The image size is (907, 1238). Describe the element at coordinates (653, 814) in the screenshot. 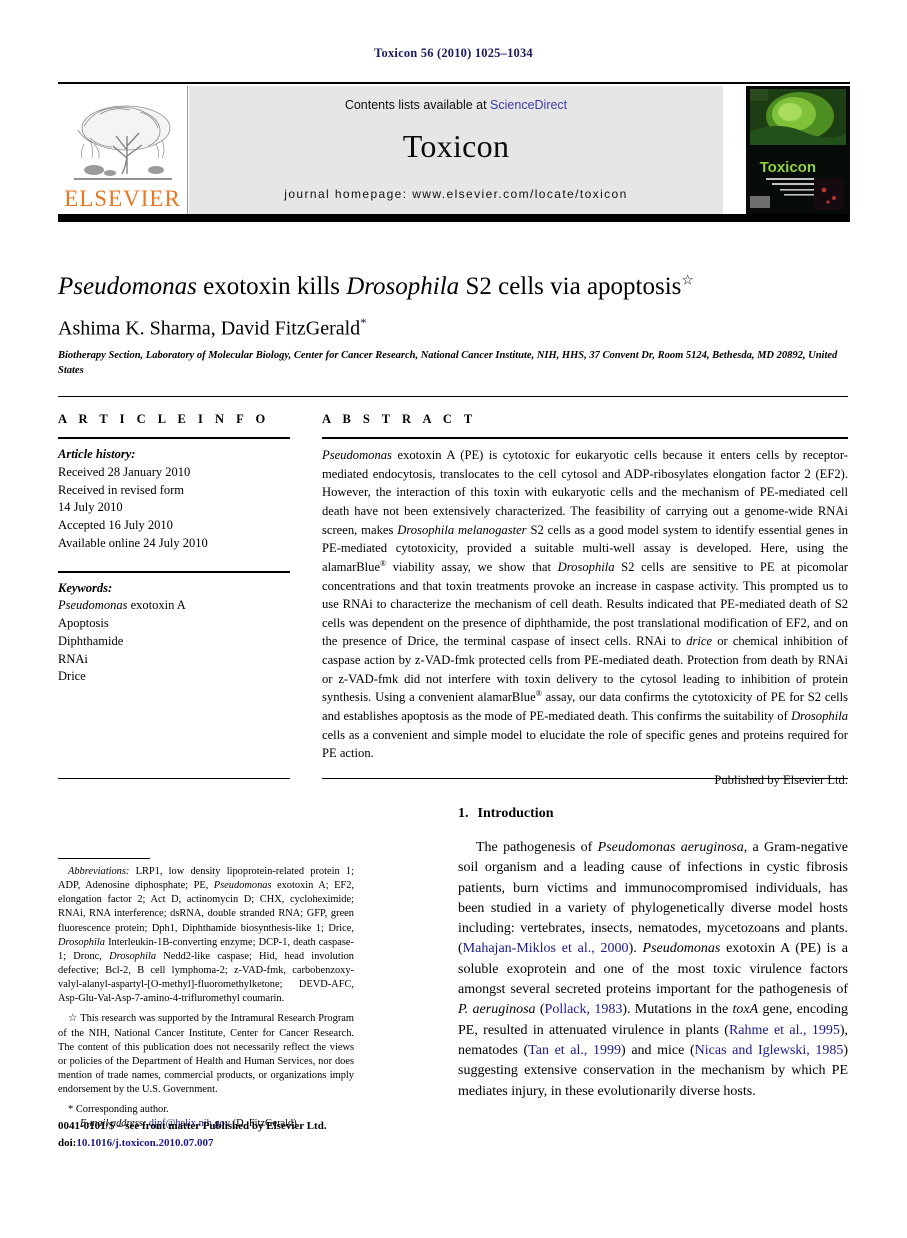

I see `introduction-heading: 1. Introduction` at that location.